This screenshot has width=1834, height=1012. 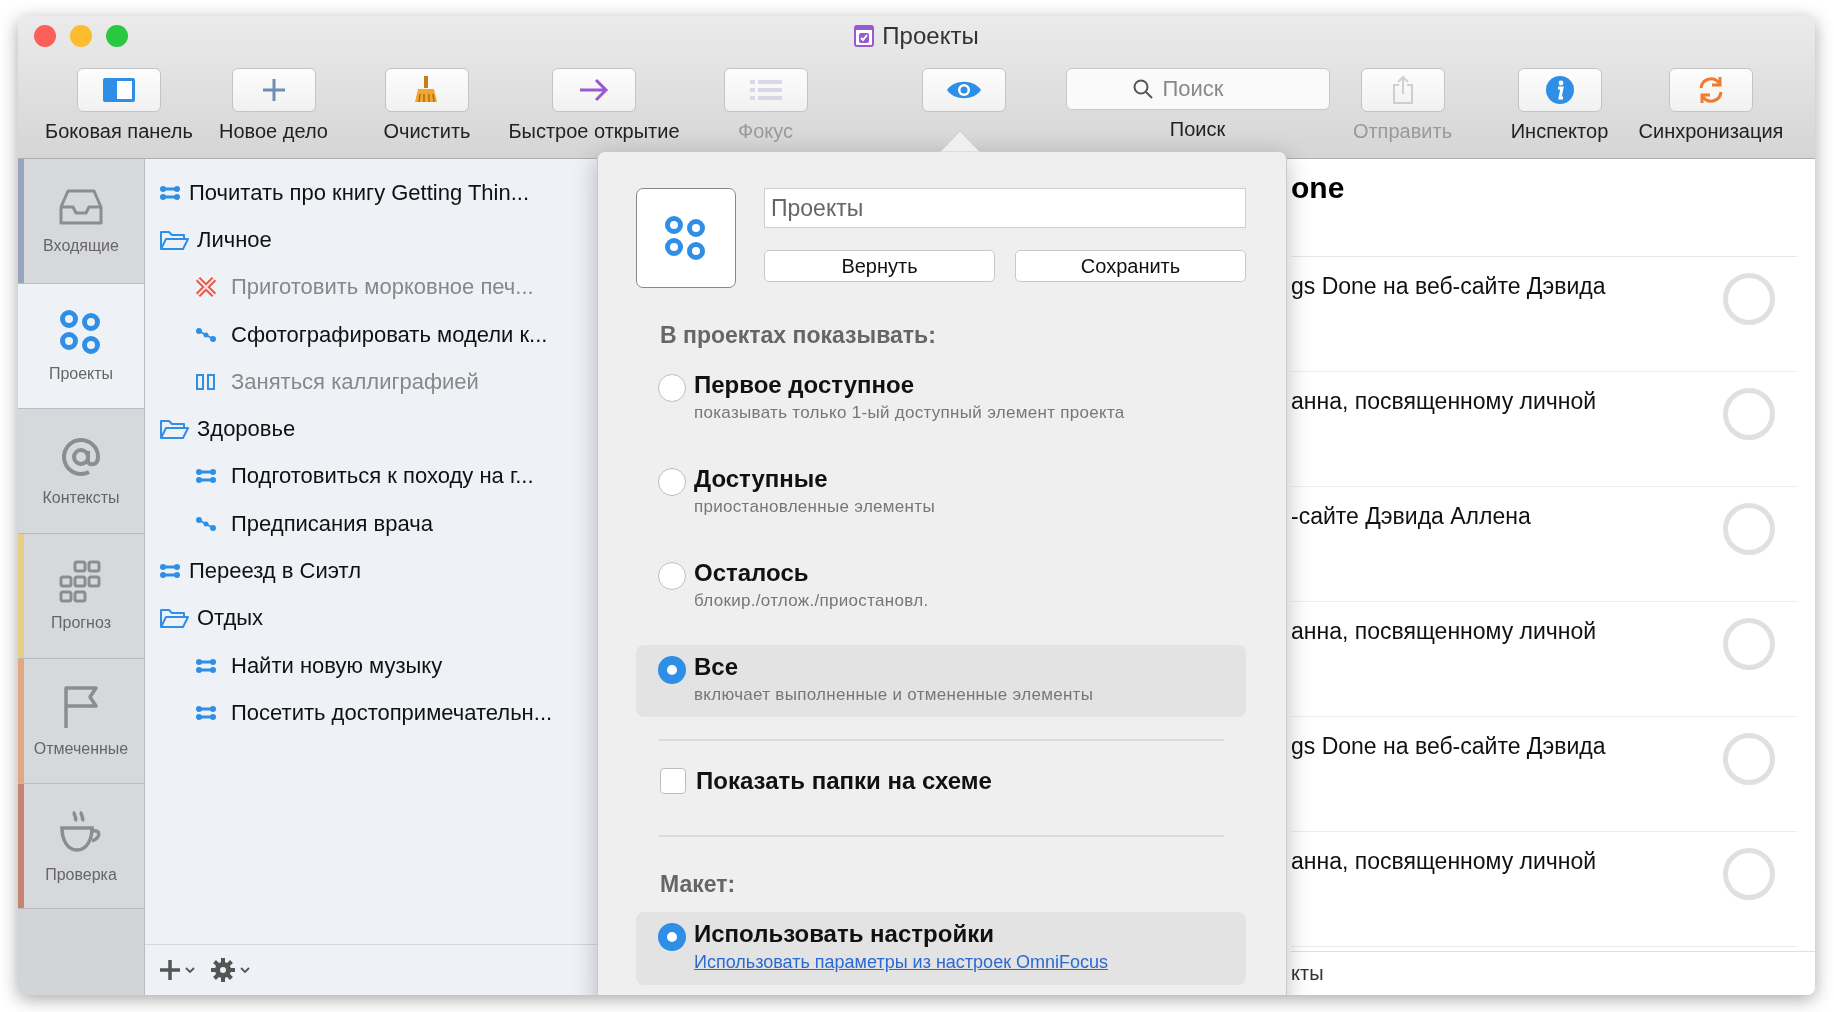 What do you see at coordinates (894, 695) in the screenshot?
I see `option-description: включает выполненные и отмененные элементы` at bounding box center [894, 695].